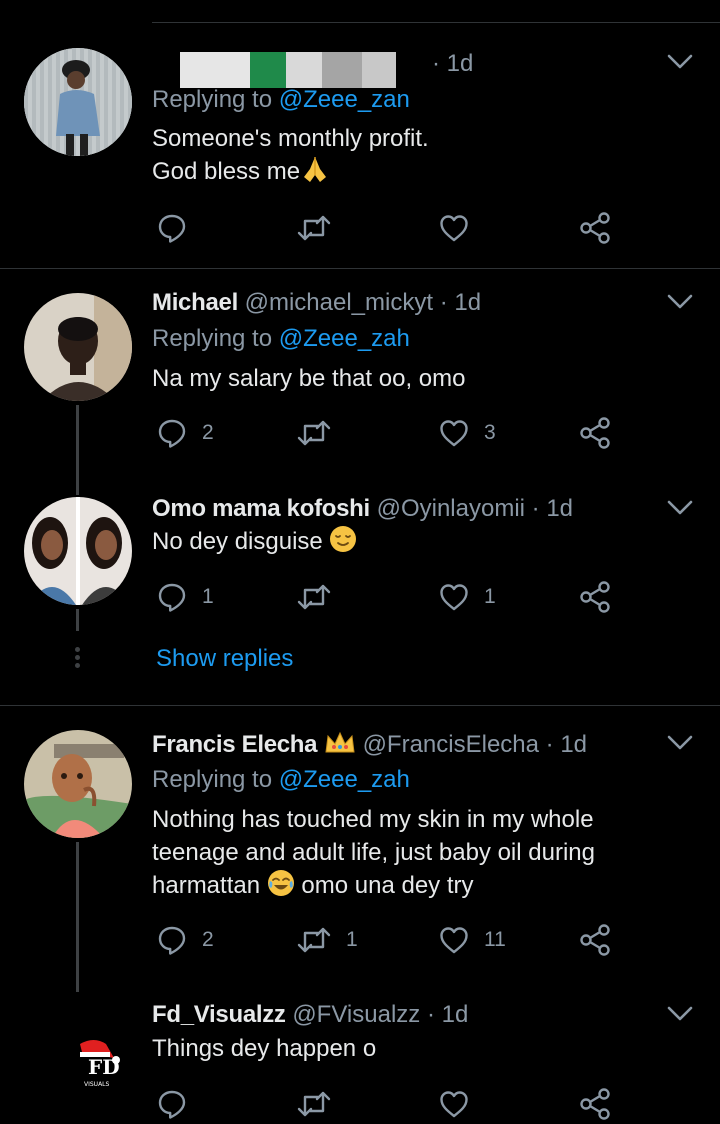  I want to click on like-button: 3, so click(467, 433).